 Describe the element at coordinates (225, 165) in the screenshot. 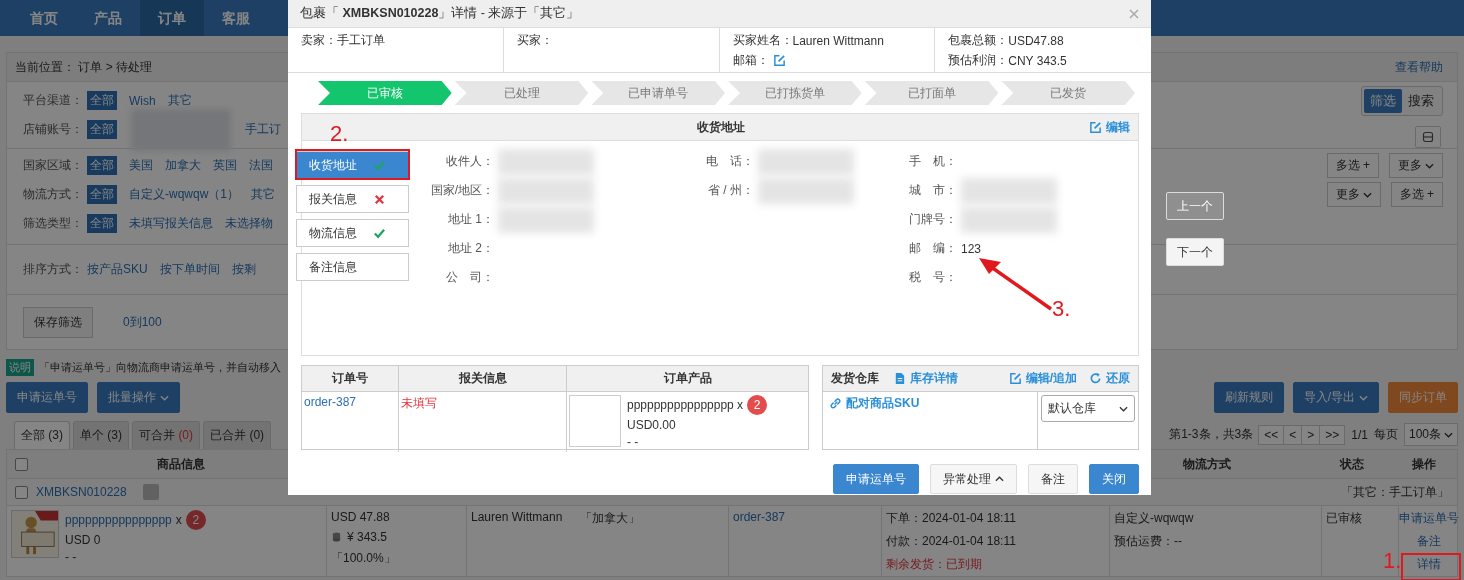

I see `filter-option: 英国` at that location.